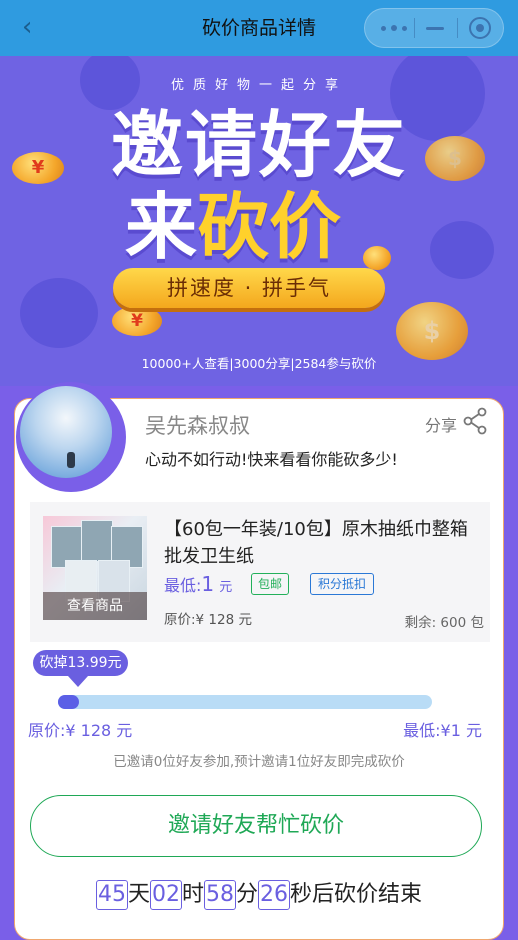 This screenshot has height=940, width=518. Describe the element at coordinates (198, 584) in the screenshot. I see `lowest-price: 最低:1 元` at that location.